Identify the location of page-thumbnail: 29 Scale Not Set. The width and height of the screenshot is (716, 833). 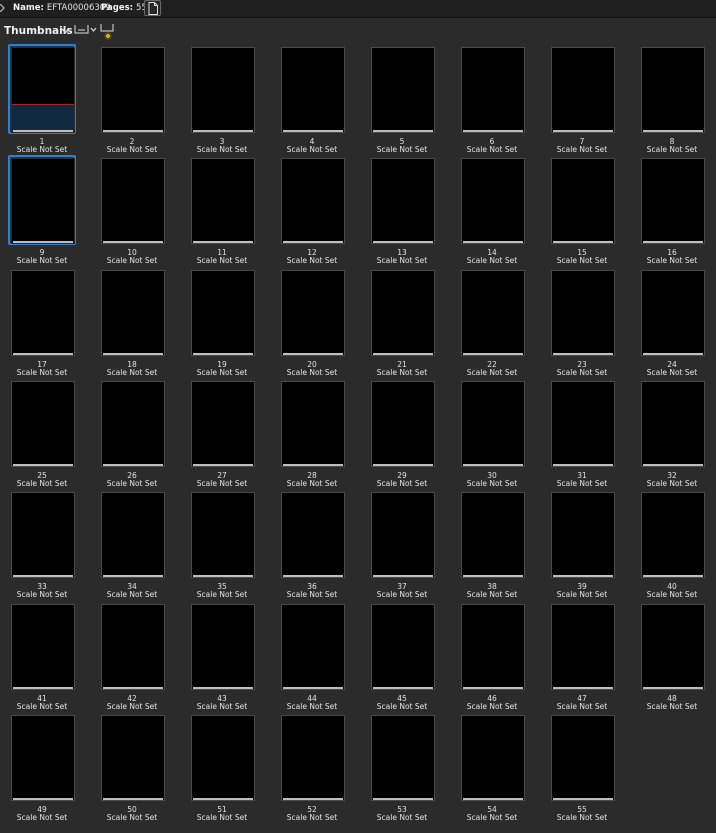
(402, 433).